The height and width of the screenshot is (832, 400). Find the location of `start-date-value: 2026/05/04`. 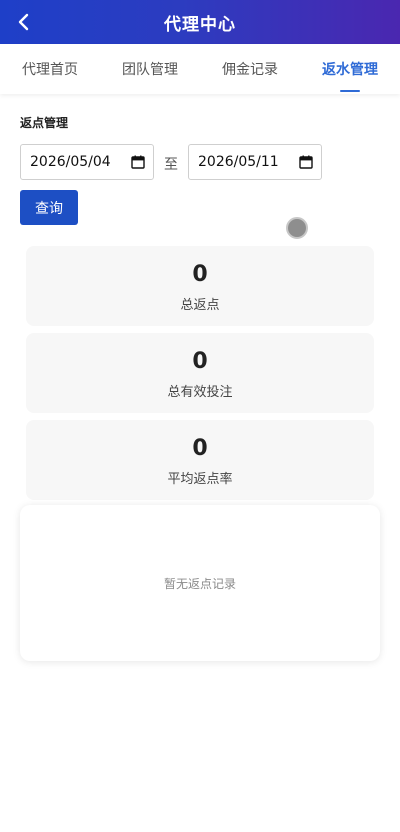

start-date-value: 2026/05/04 is located at coordinates (70, 162).